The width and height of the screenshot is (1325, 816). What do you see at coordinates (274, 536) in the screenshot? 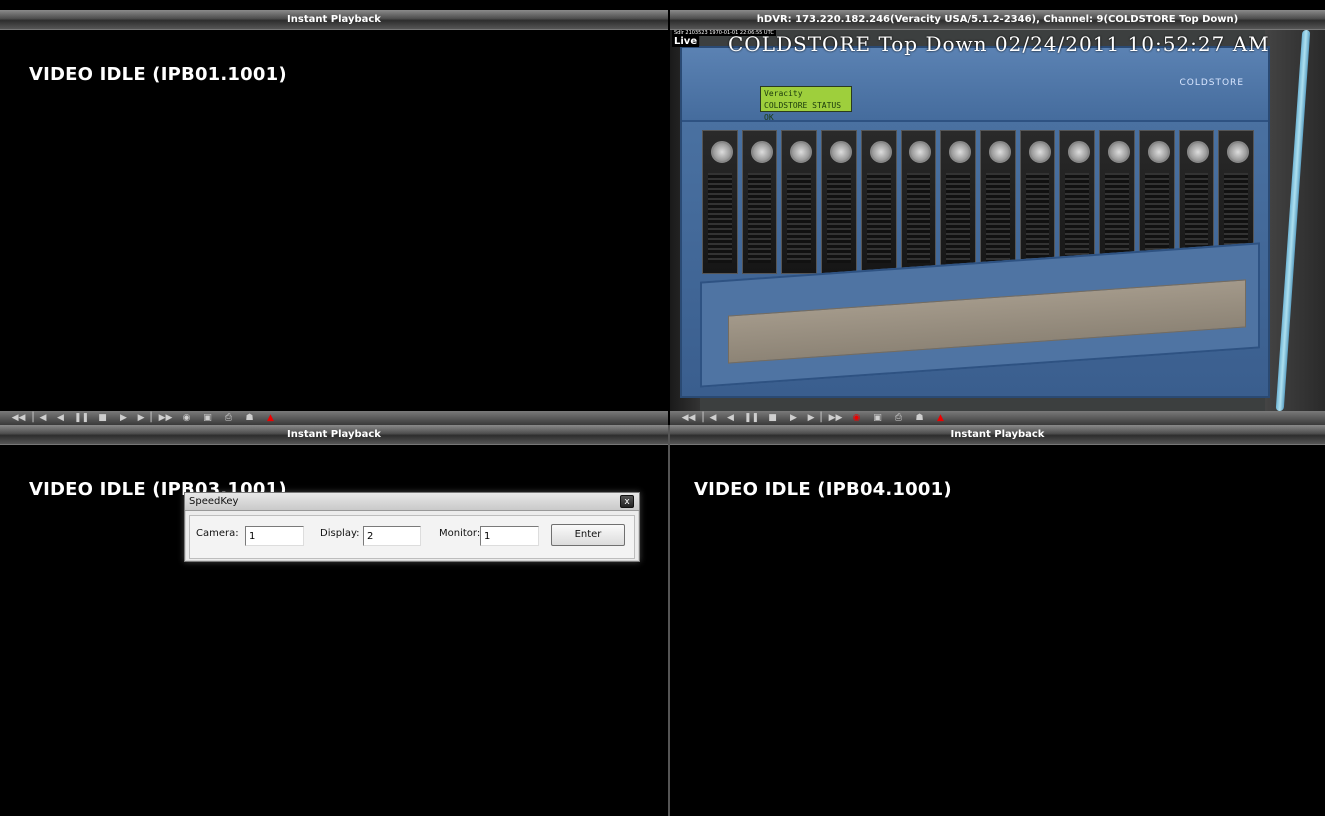
I see `camera-input` at bounding box center [274, 536].